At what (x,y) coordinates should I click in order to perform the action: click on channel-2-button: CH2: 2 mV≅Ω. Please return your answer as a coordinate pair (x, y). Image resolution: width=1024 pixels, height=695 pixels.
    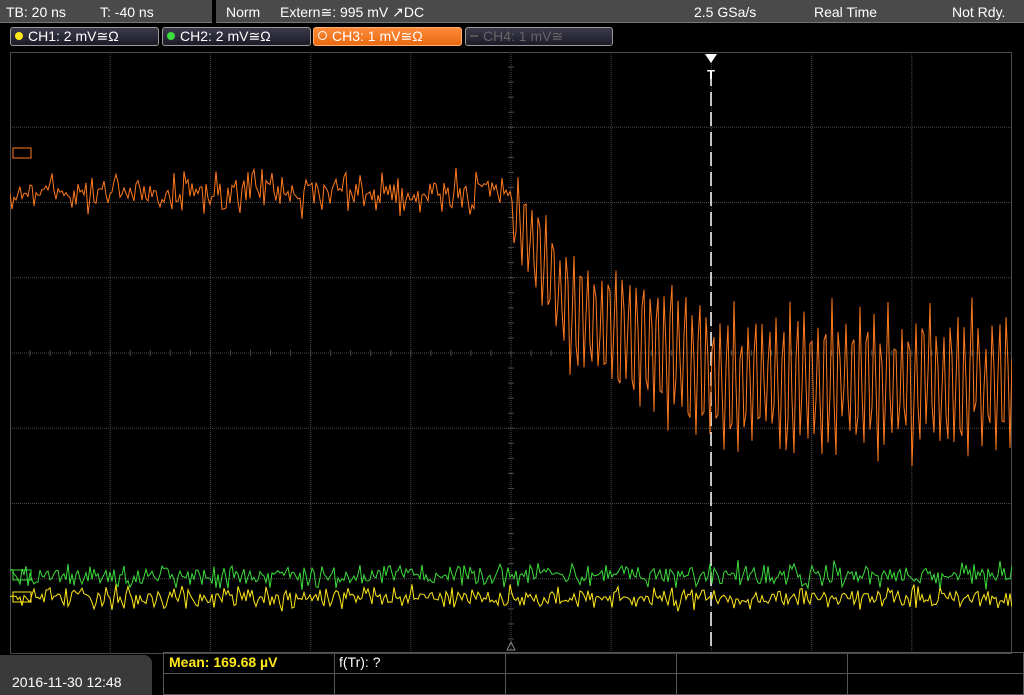
    Looking at the image, I should click on (236, 36).